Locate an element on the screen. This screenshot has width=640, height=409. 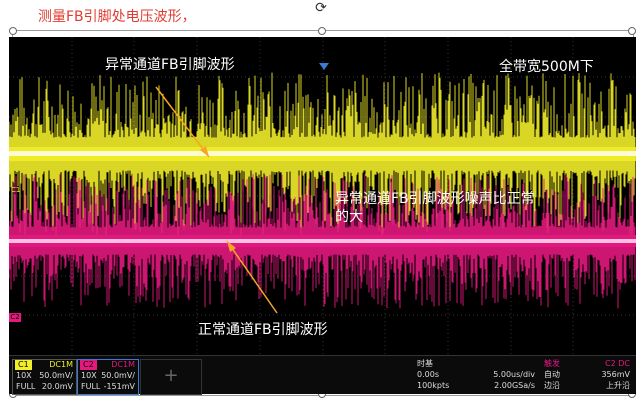
c2-offset: -151mV is located at coordinates (119, 386).